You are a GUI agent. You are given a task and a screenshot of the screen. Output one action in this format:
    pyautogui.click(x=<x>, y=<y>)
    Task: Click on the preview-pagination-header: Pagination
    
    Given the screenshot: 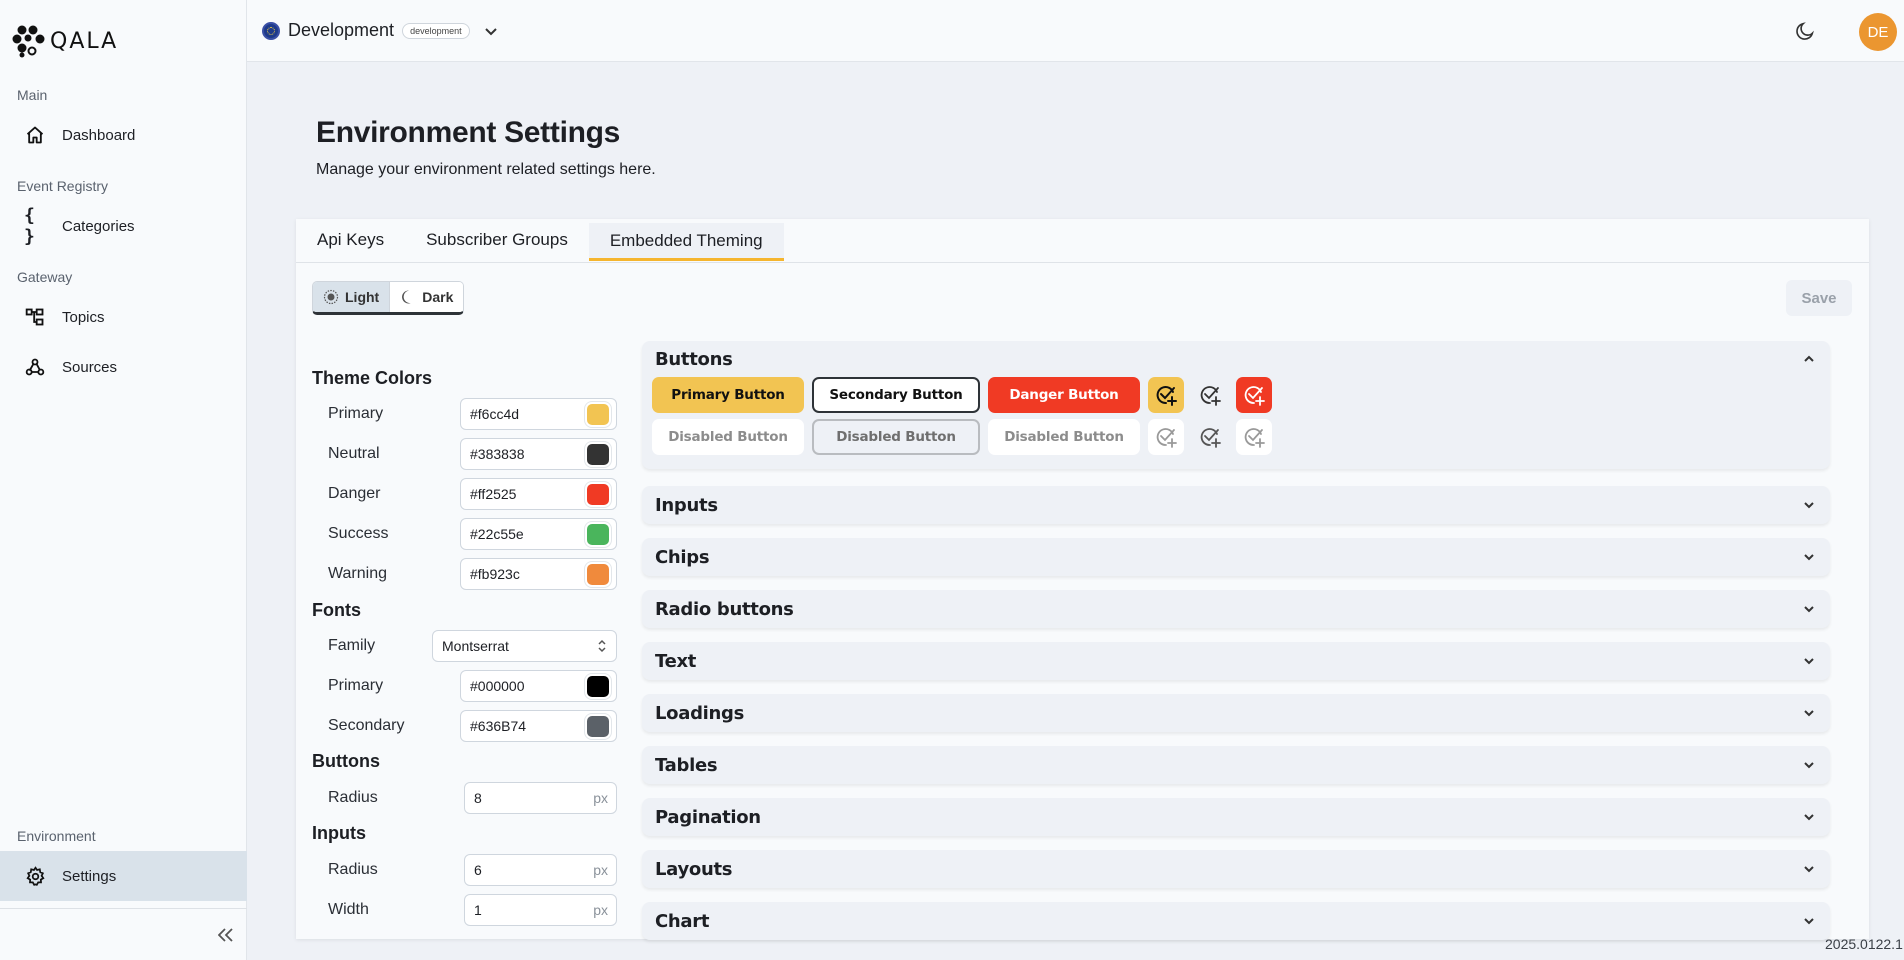 What is the action you would take?
    pyautogui.click(x=1236, y=817)
    